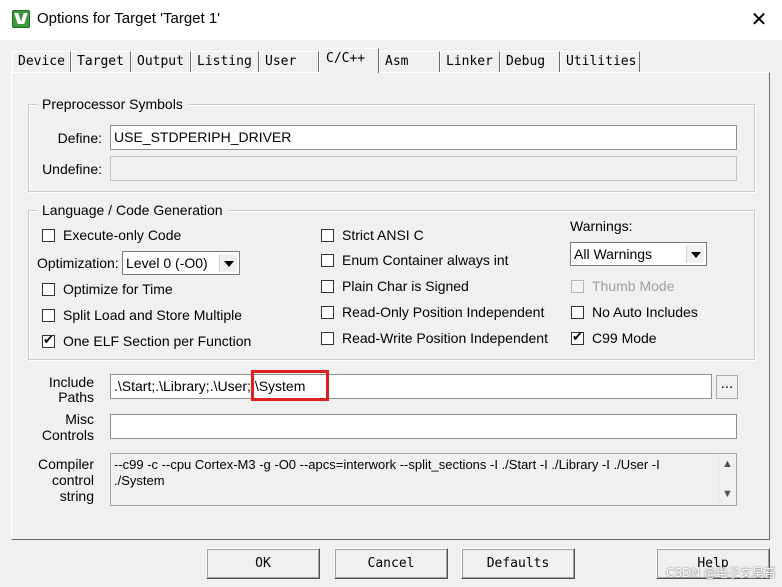 This screenshot has width=782, height=587. What do you see at coordinates (48, 315) in the screenshot?
I see `split-load-store-checkbox` at bounding box center [48, 315].